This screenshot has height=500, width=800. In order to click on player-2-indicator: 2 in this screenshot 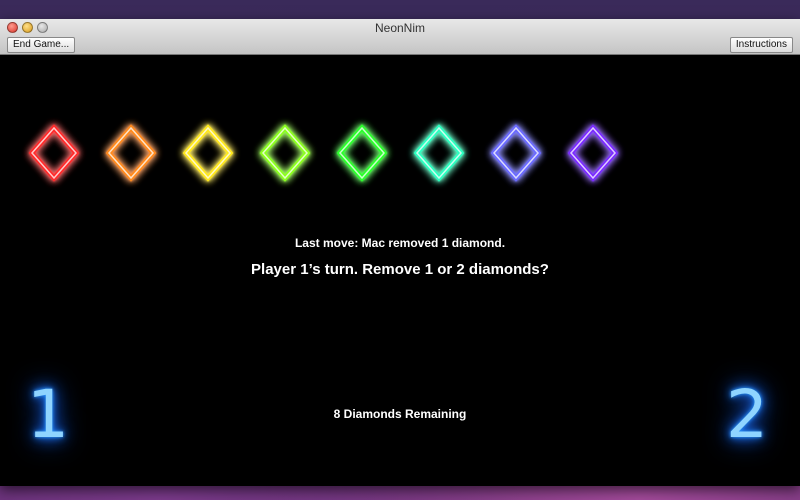, I will do `click(747, 414)`.